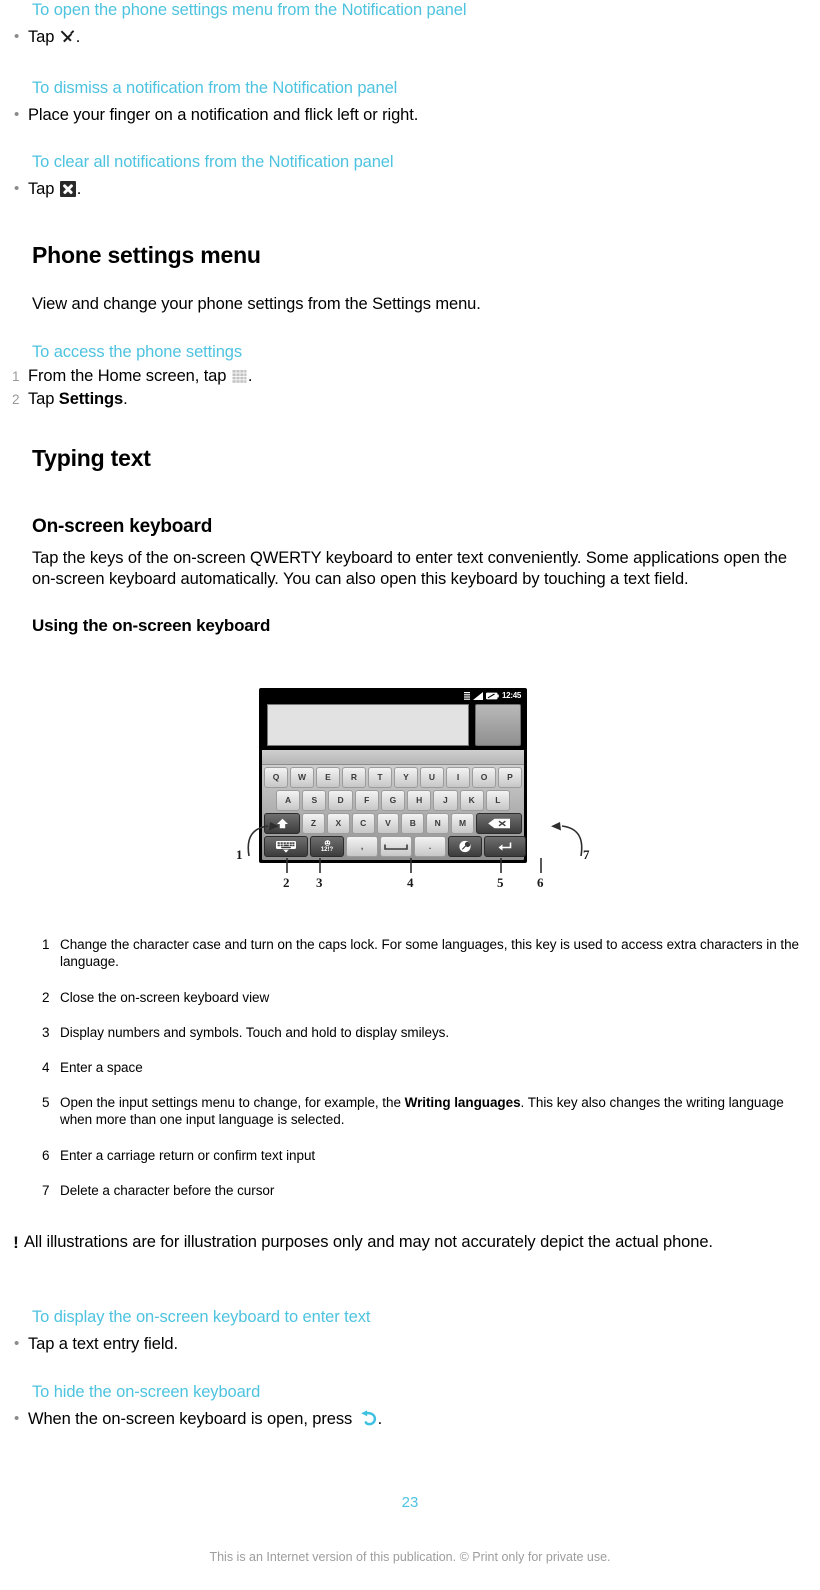  What do you see at coordinates (286, 882) in the screenshot?
I see `callout-number-2: 2` at bounding box center [286, 882].